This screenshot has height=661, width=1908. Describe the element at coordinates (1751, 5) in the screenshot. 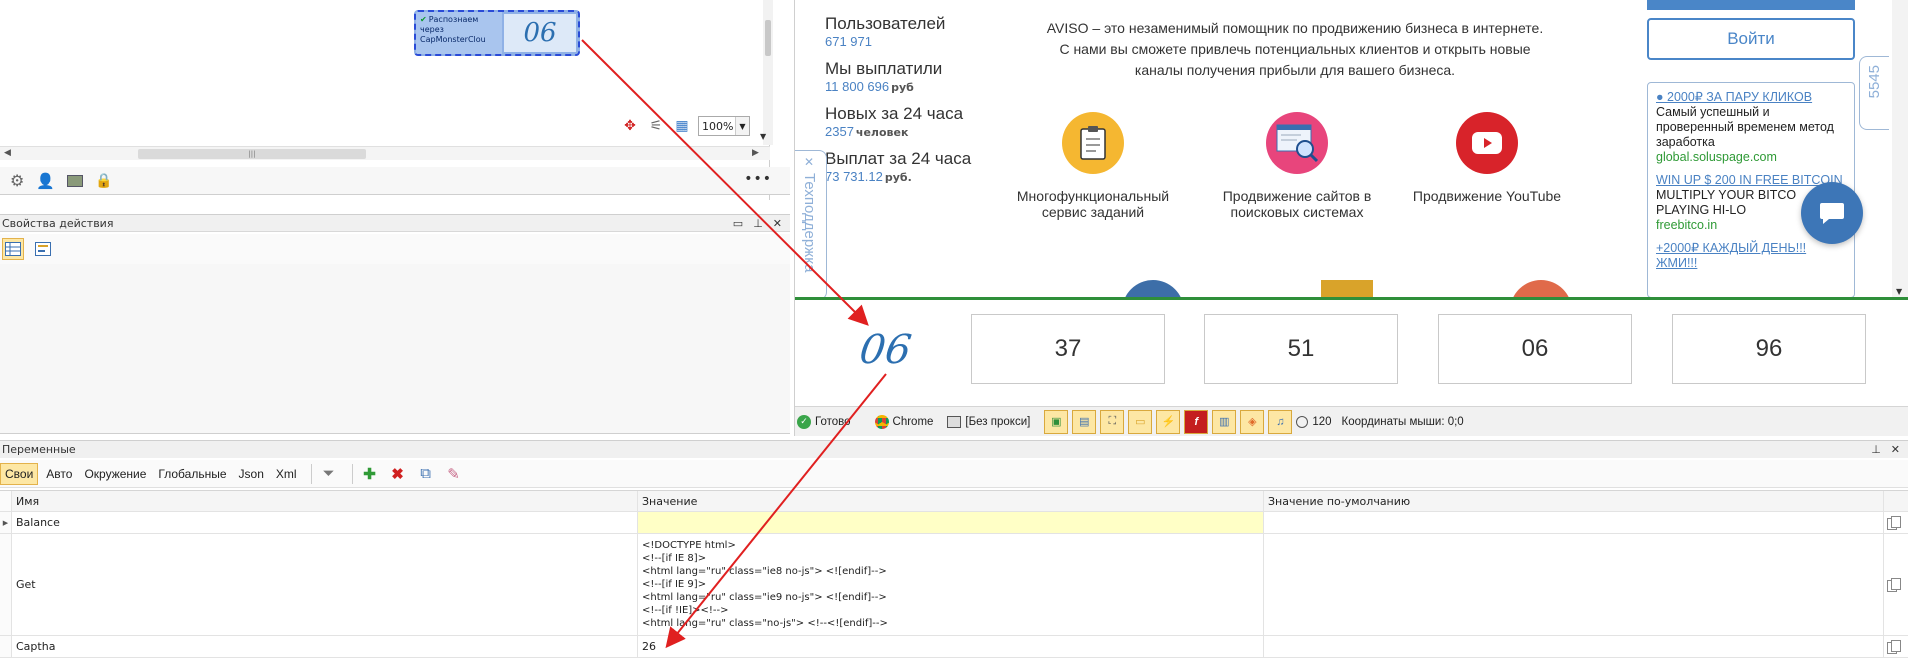

I see `register-button-partial` at that location.